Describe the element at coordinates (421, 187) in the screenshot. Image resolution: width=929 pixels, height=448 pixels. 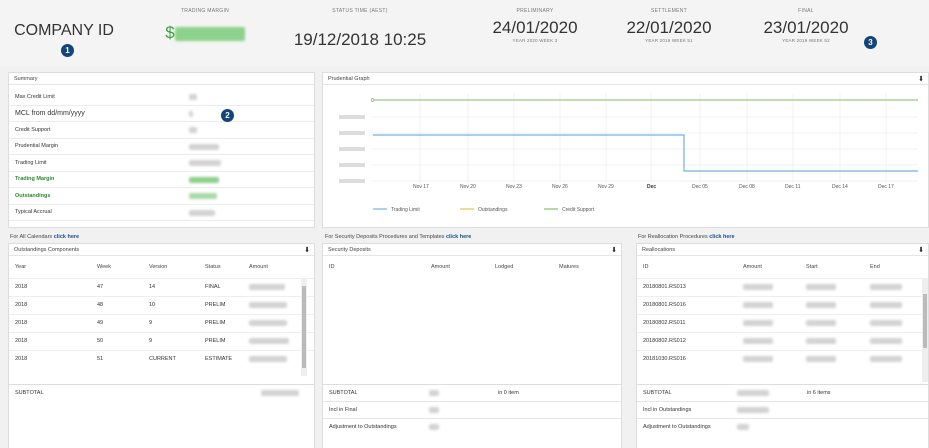
I see `x-tick-label: Nov 17` at that location.